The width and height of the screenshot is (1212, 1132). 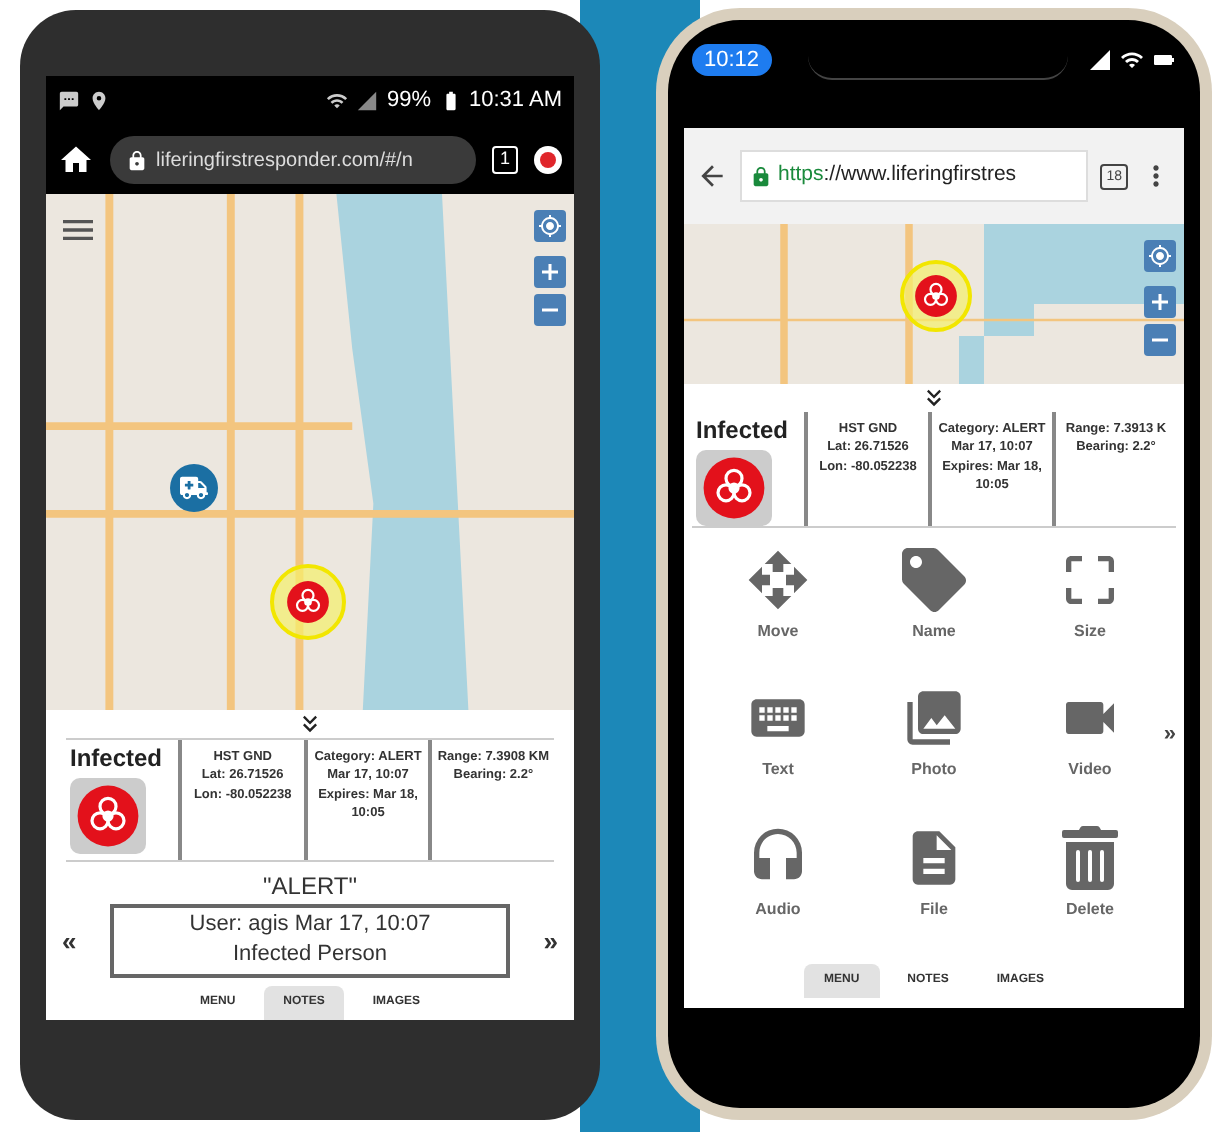 What do you see at coordinates (409, 101) in the screenshot?
I see `battery-percent: 99%` at bounding box center [409, 101].